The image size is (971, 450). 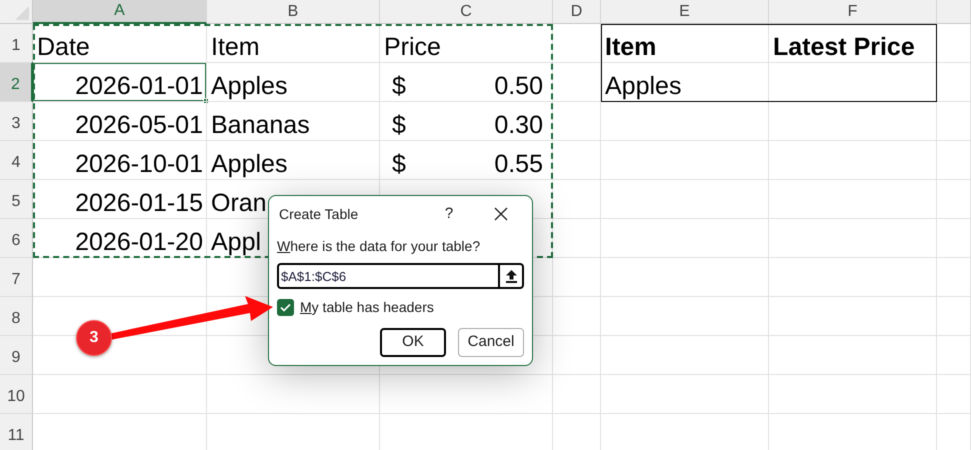 What do you see at coordinates (449, 214) in the screenshot?
I see `help-button: ?` at bounding box center [449, 214].